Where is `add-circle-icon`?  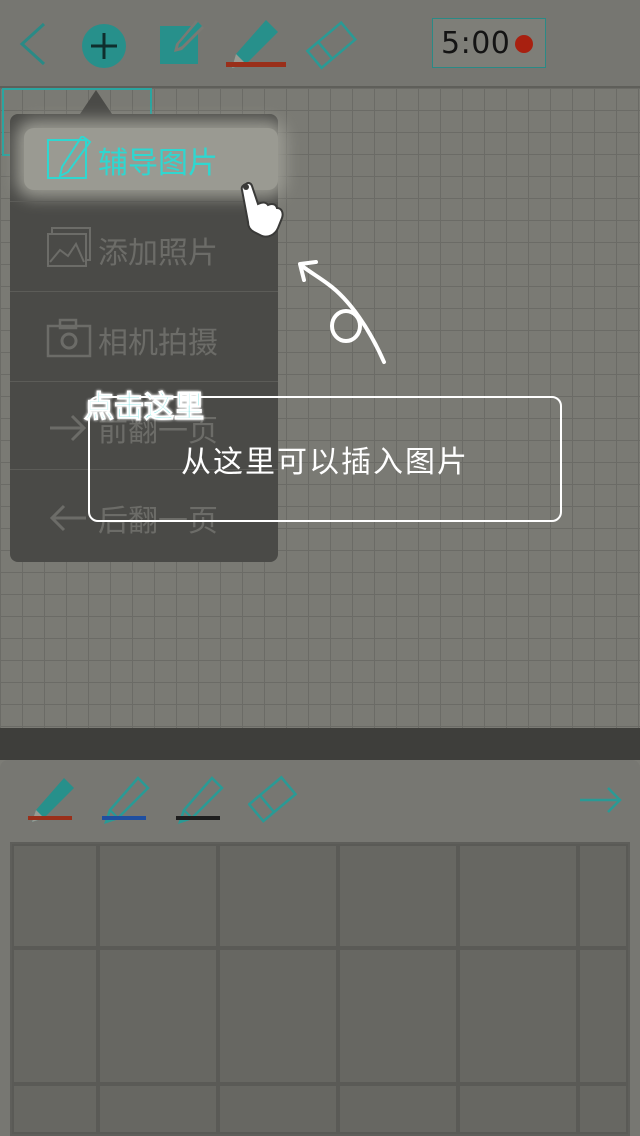
add-circle-icon is located at coordinates (104, 44).